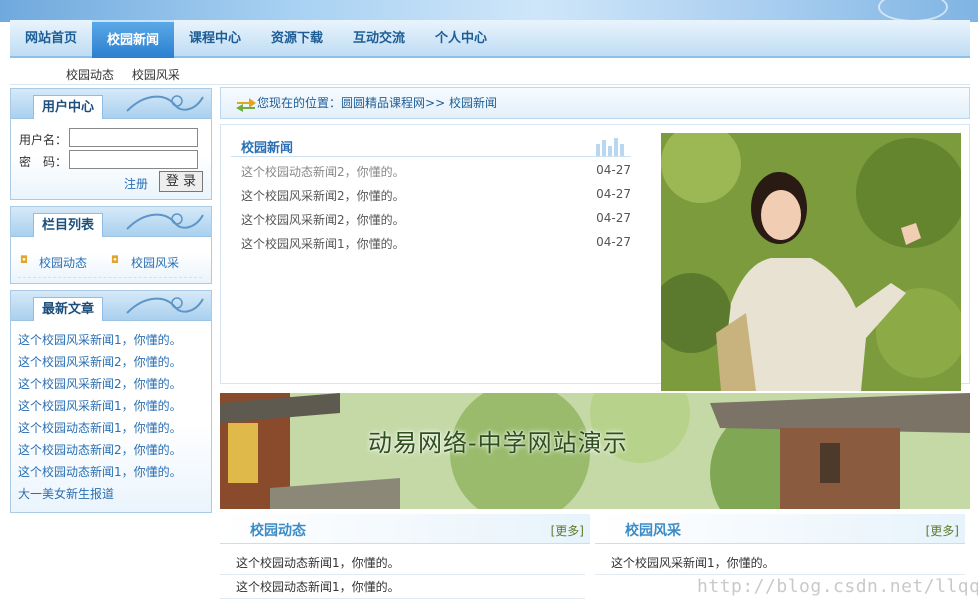  What do you see at coordinates (267, 148) in the screenshot?
I see `news-title: 校园新闻` at bounding box center [267, 148].